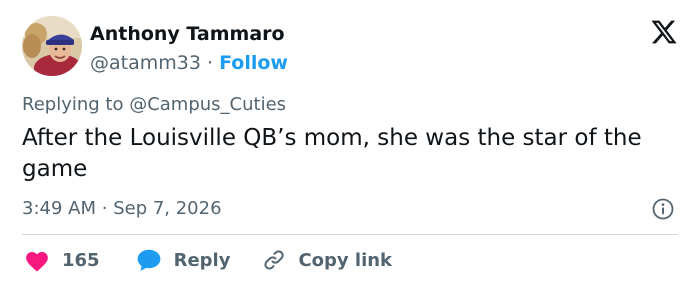 This screenshot has width=700, height=287. Describe the element at coordinates (189, 49) in the screenshot. I see `author-block: Anthony Tammaro @atamm33 · Follow` at that location.